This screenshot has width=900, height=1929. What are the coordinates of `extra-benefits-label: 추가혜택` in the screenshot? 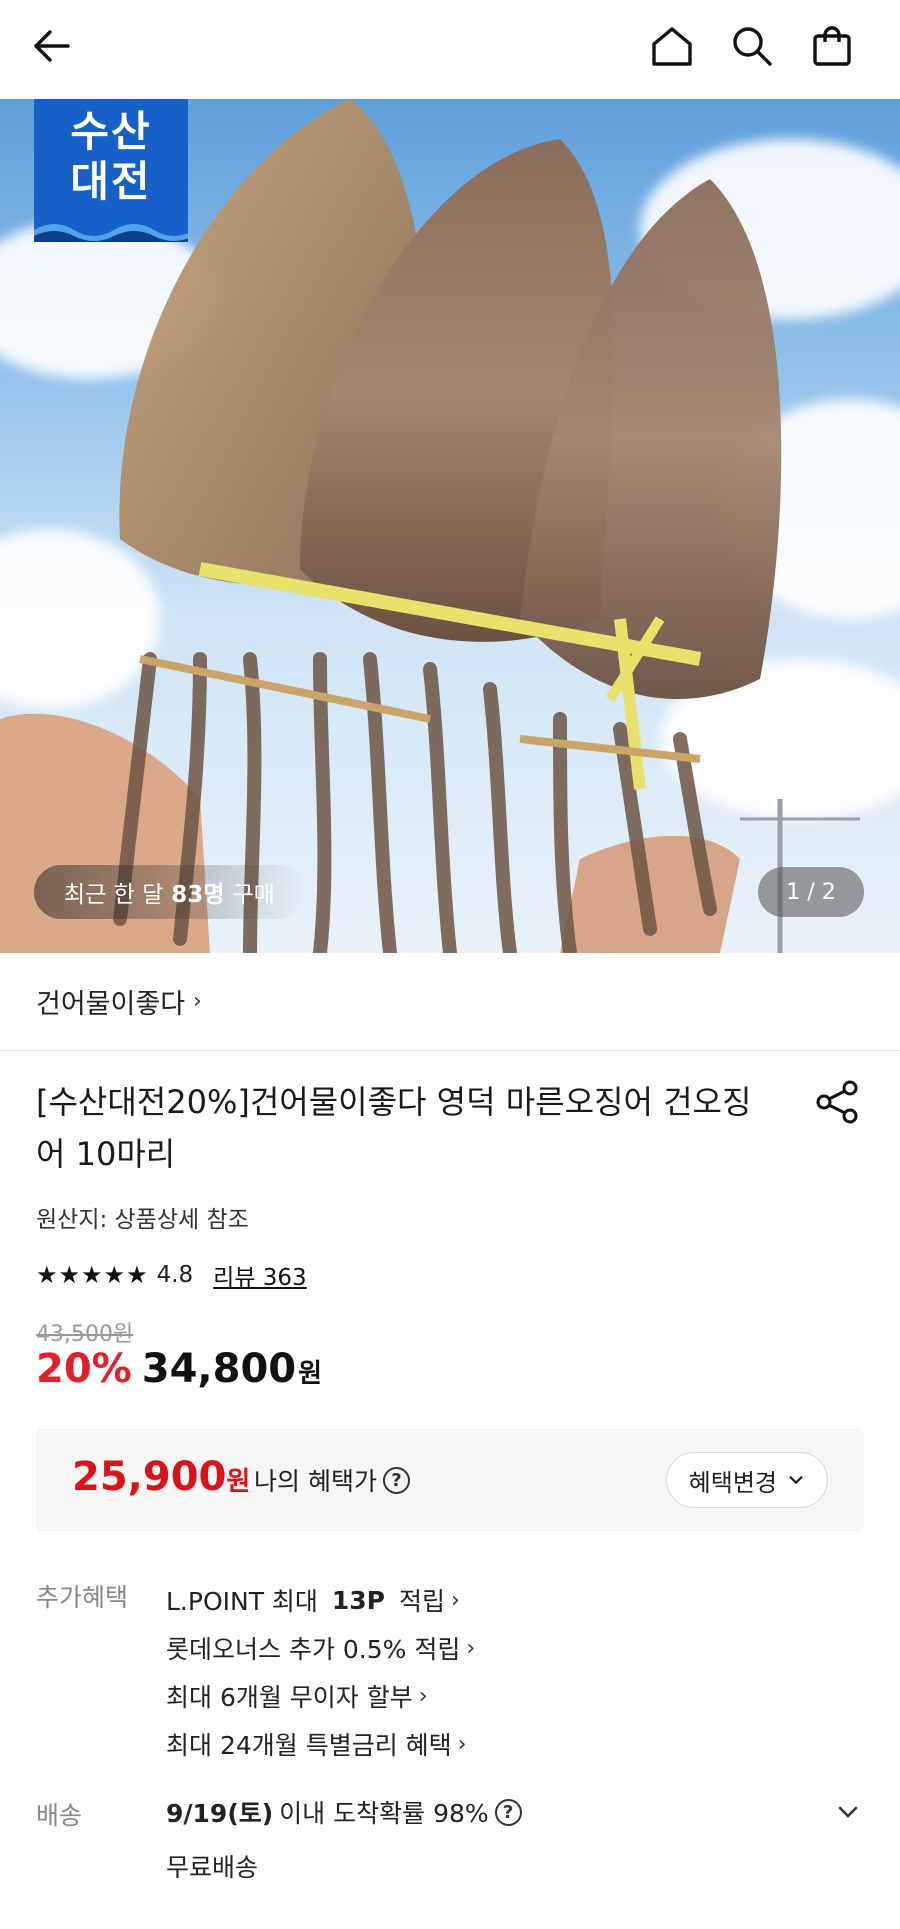 It's located at (82, 1597).